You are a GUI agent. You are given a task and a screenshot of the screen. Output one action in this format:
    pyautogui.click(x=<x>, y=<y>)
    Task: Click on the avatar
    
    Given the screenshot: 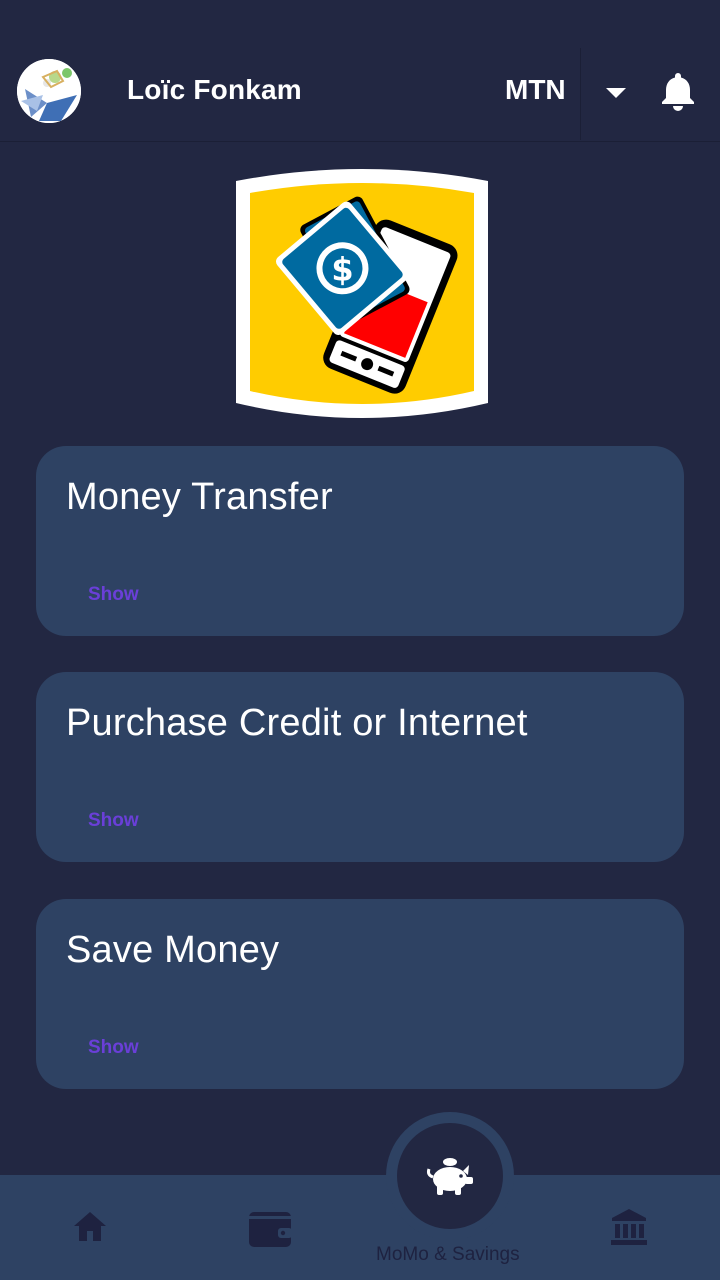 What is the action you would take?
    pyautogui.click(x=49, y=91)
    